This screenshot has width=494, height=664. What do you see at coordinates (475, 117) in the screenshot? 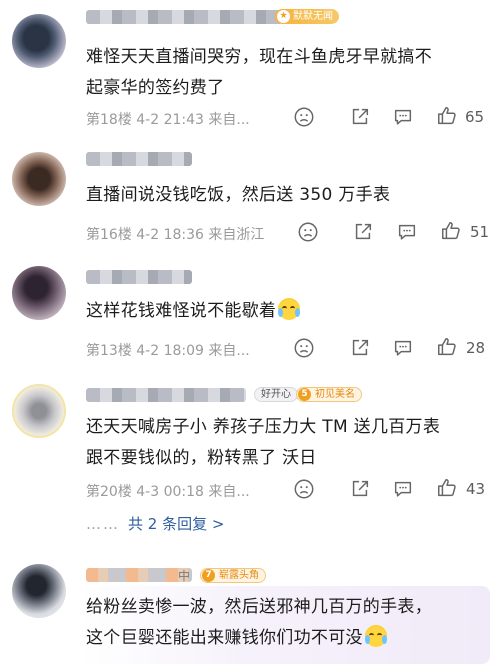
I see `like-count: 65` at bounding box center [475, 117].